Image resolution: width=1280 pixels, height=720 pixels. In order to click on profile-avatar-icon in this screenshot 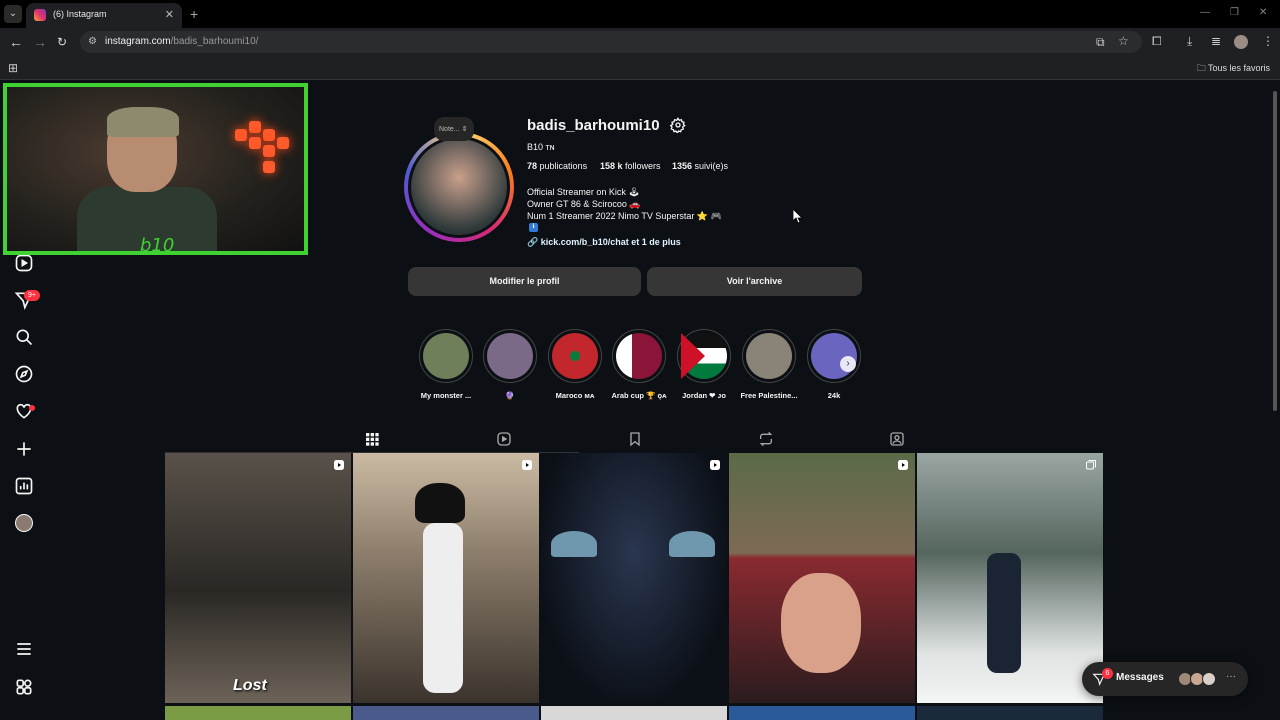, I will do `click(1241, 42)`.